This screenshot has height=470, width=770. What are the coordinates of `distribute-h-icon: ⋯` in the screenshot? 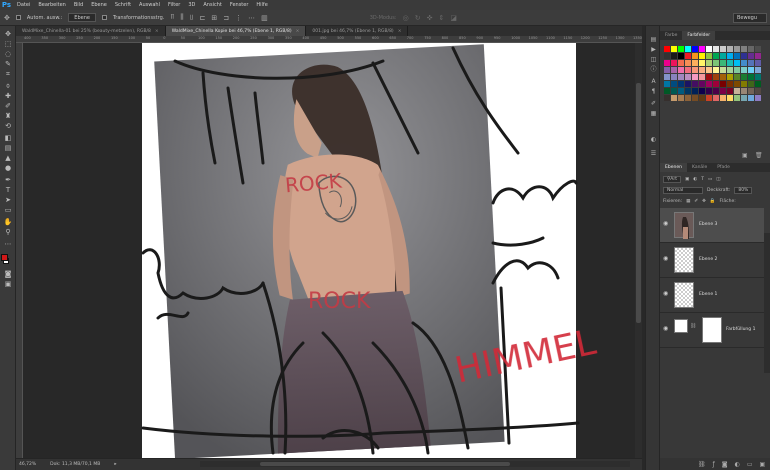 It's located at (251, 18).